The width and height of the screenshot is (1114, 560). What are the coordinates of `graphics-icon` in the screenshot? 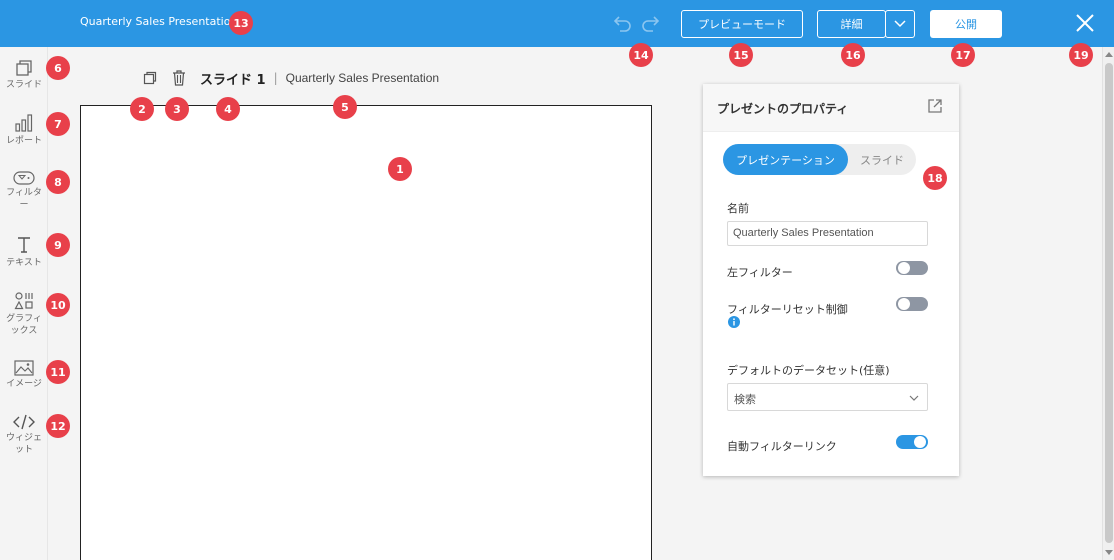 It's located at (23, 301).